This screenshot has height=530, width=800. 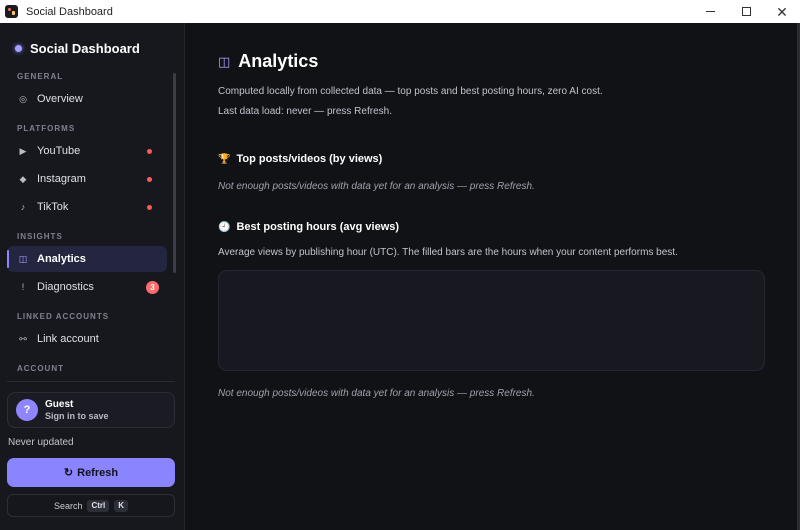 What do you see at coordinates (23, 150) in the screenshot?
I see `play-icon: ▶` at bounding box center [23, 150].